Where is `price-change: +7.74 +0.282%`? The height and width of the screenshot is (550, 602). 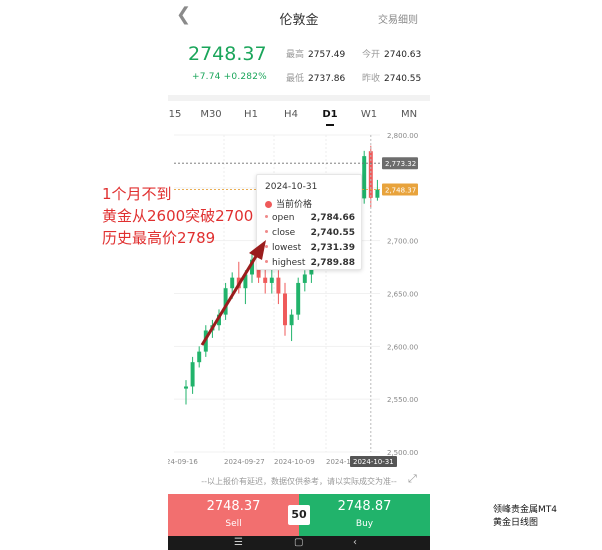 price-change: +7.74 +0.282% is located at coordinates (229, 77).